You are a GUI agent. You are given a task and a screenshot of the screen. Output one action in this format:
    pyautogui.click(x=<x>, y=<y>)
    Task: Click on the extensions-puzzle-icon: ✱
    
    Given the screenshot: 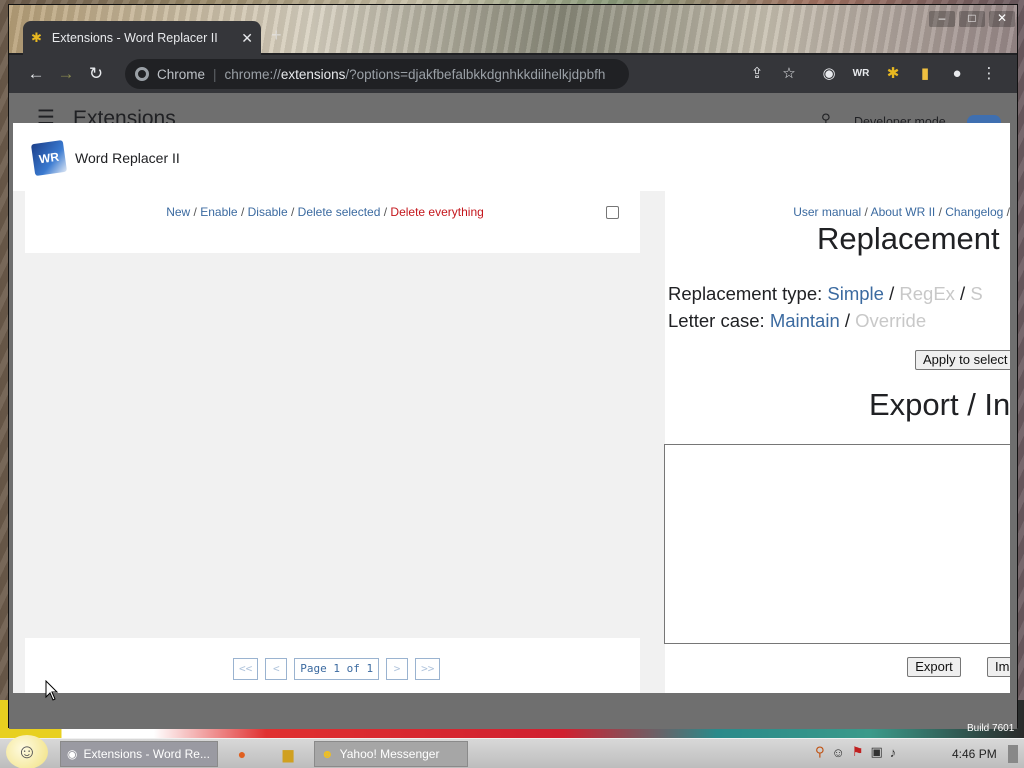 What is the action you would take?
    pyautogui.click(x=893, y=73)
    